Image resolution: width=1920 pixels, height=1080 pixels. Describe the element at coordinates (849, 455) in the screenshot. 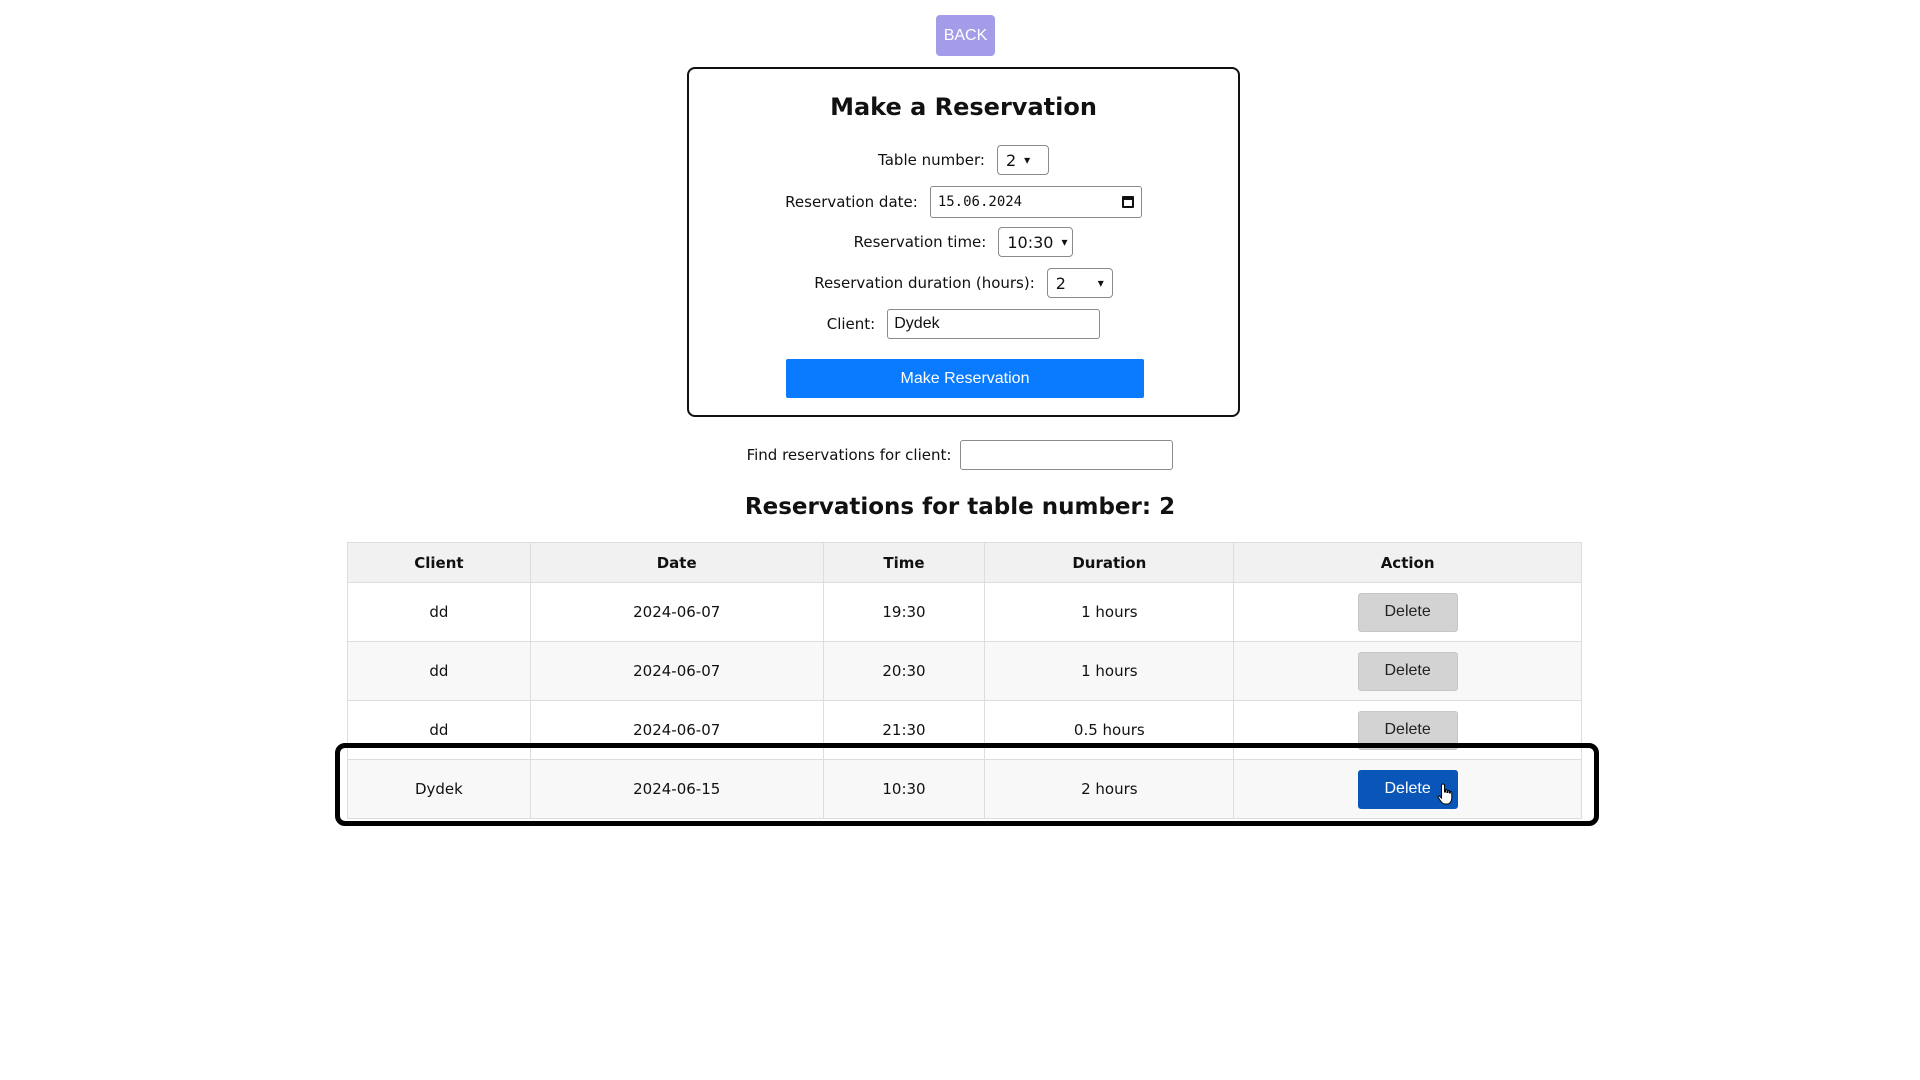

I see `client-search-label: Find reservations for client:` at that location.